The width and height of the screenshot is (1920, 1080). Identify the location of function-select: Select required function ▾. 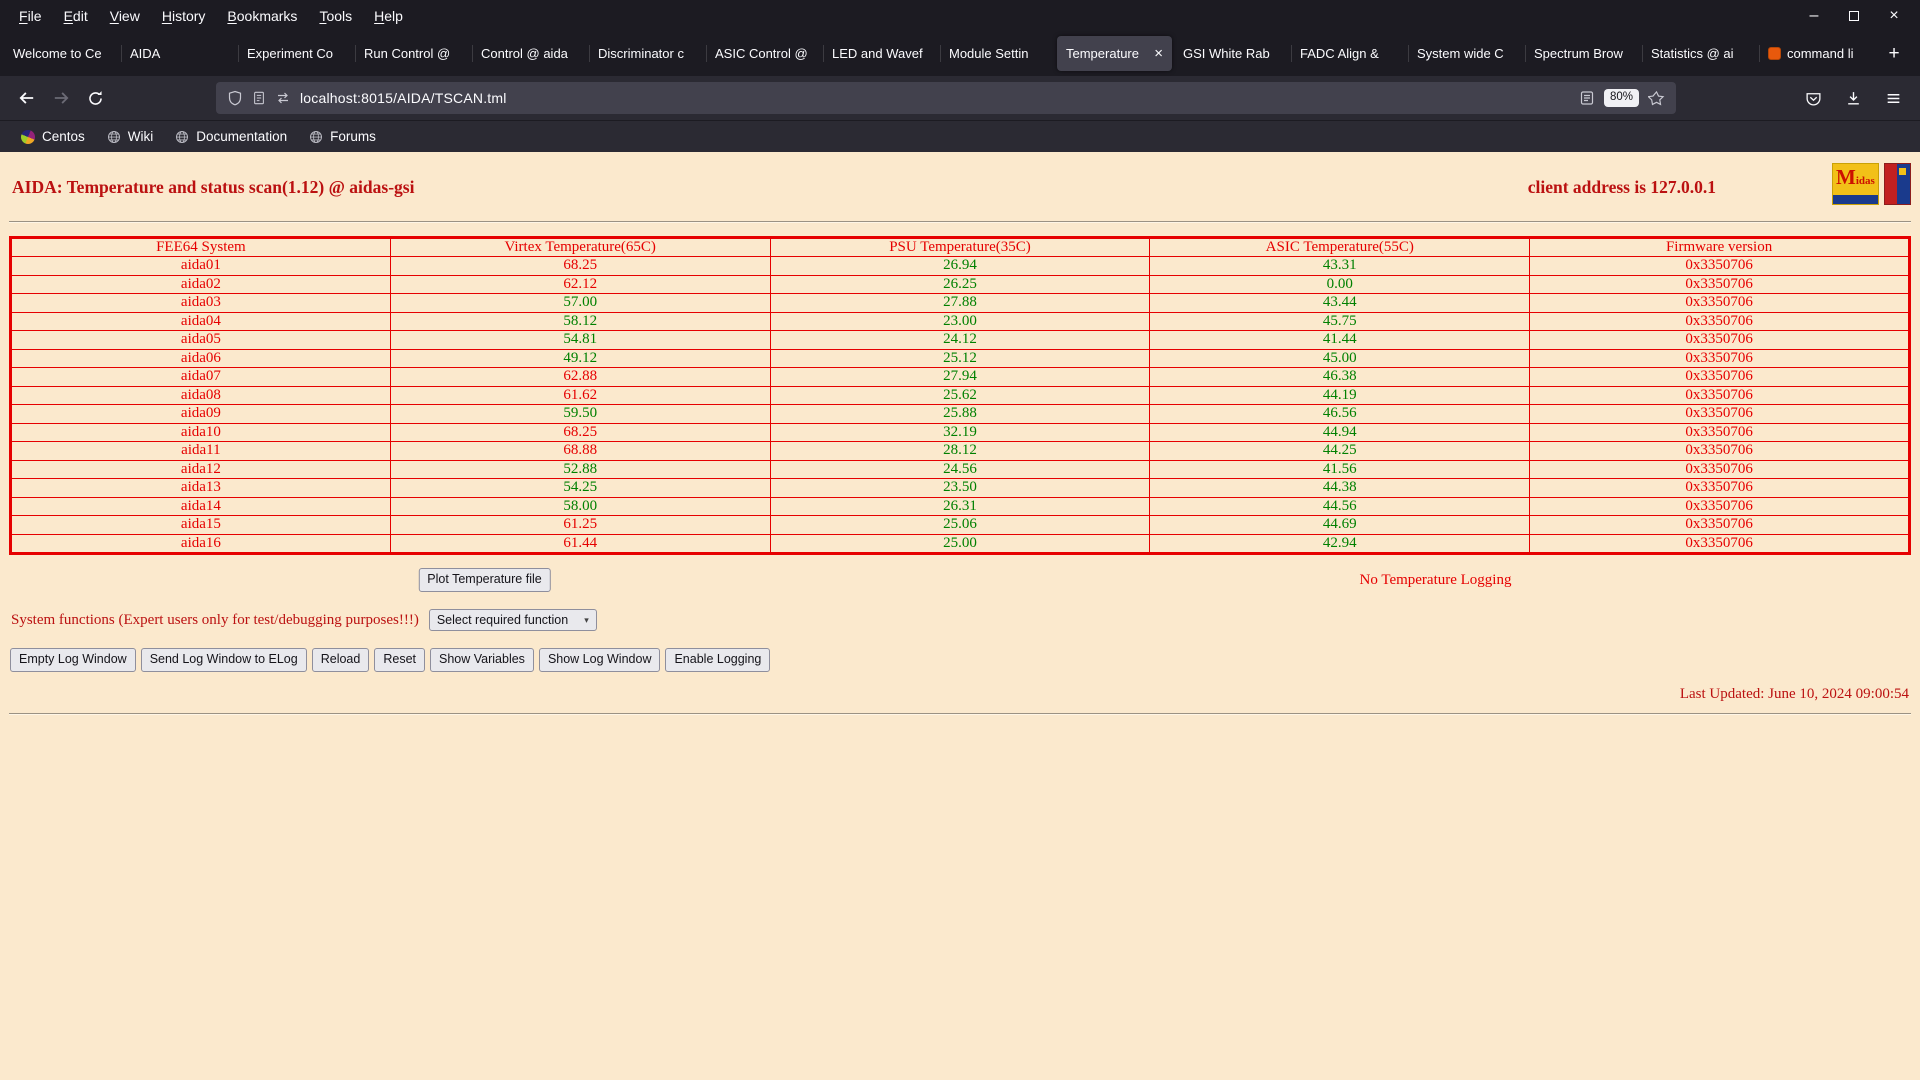
(512, 620).